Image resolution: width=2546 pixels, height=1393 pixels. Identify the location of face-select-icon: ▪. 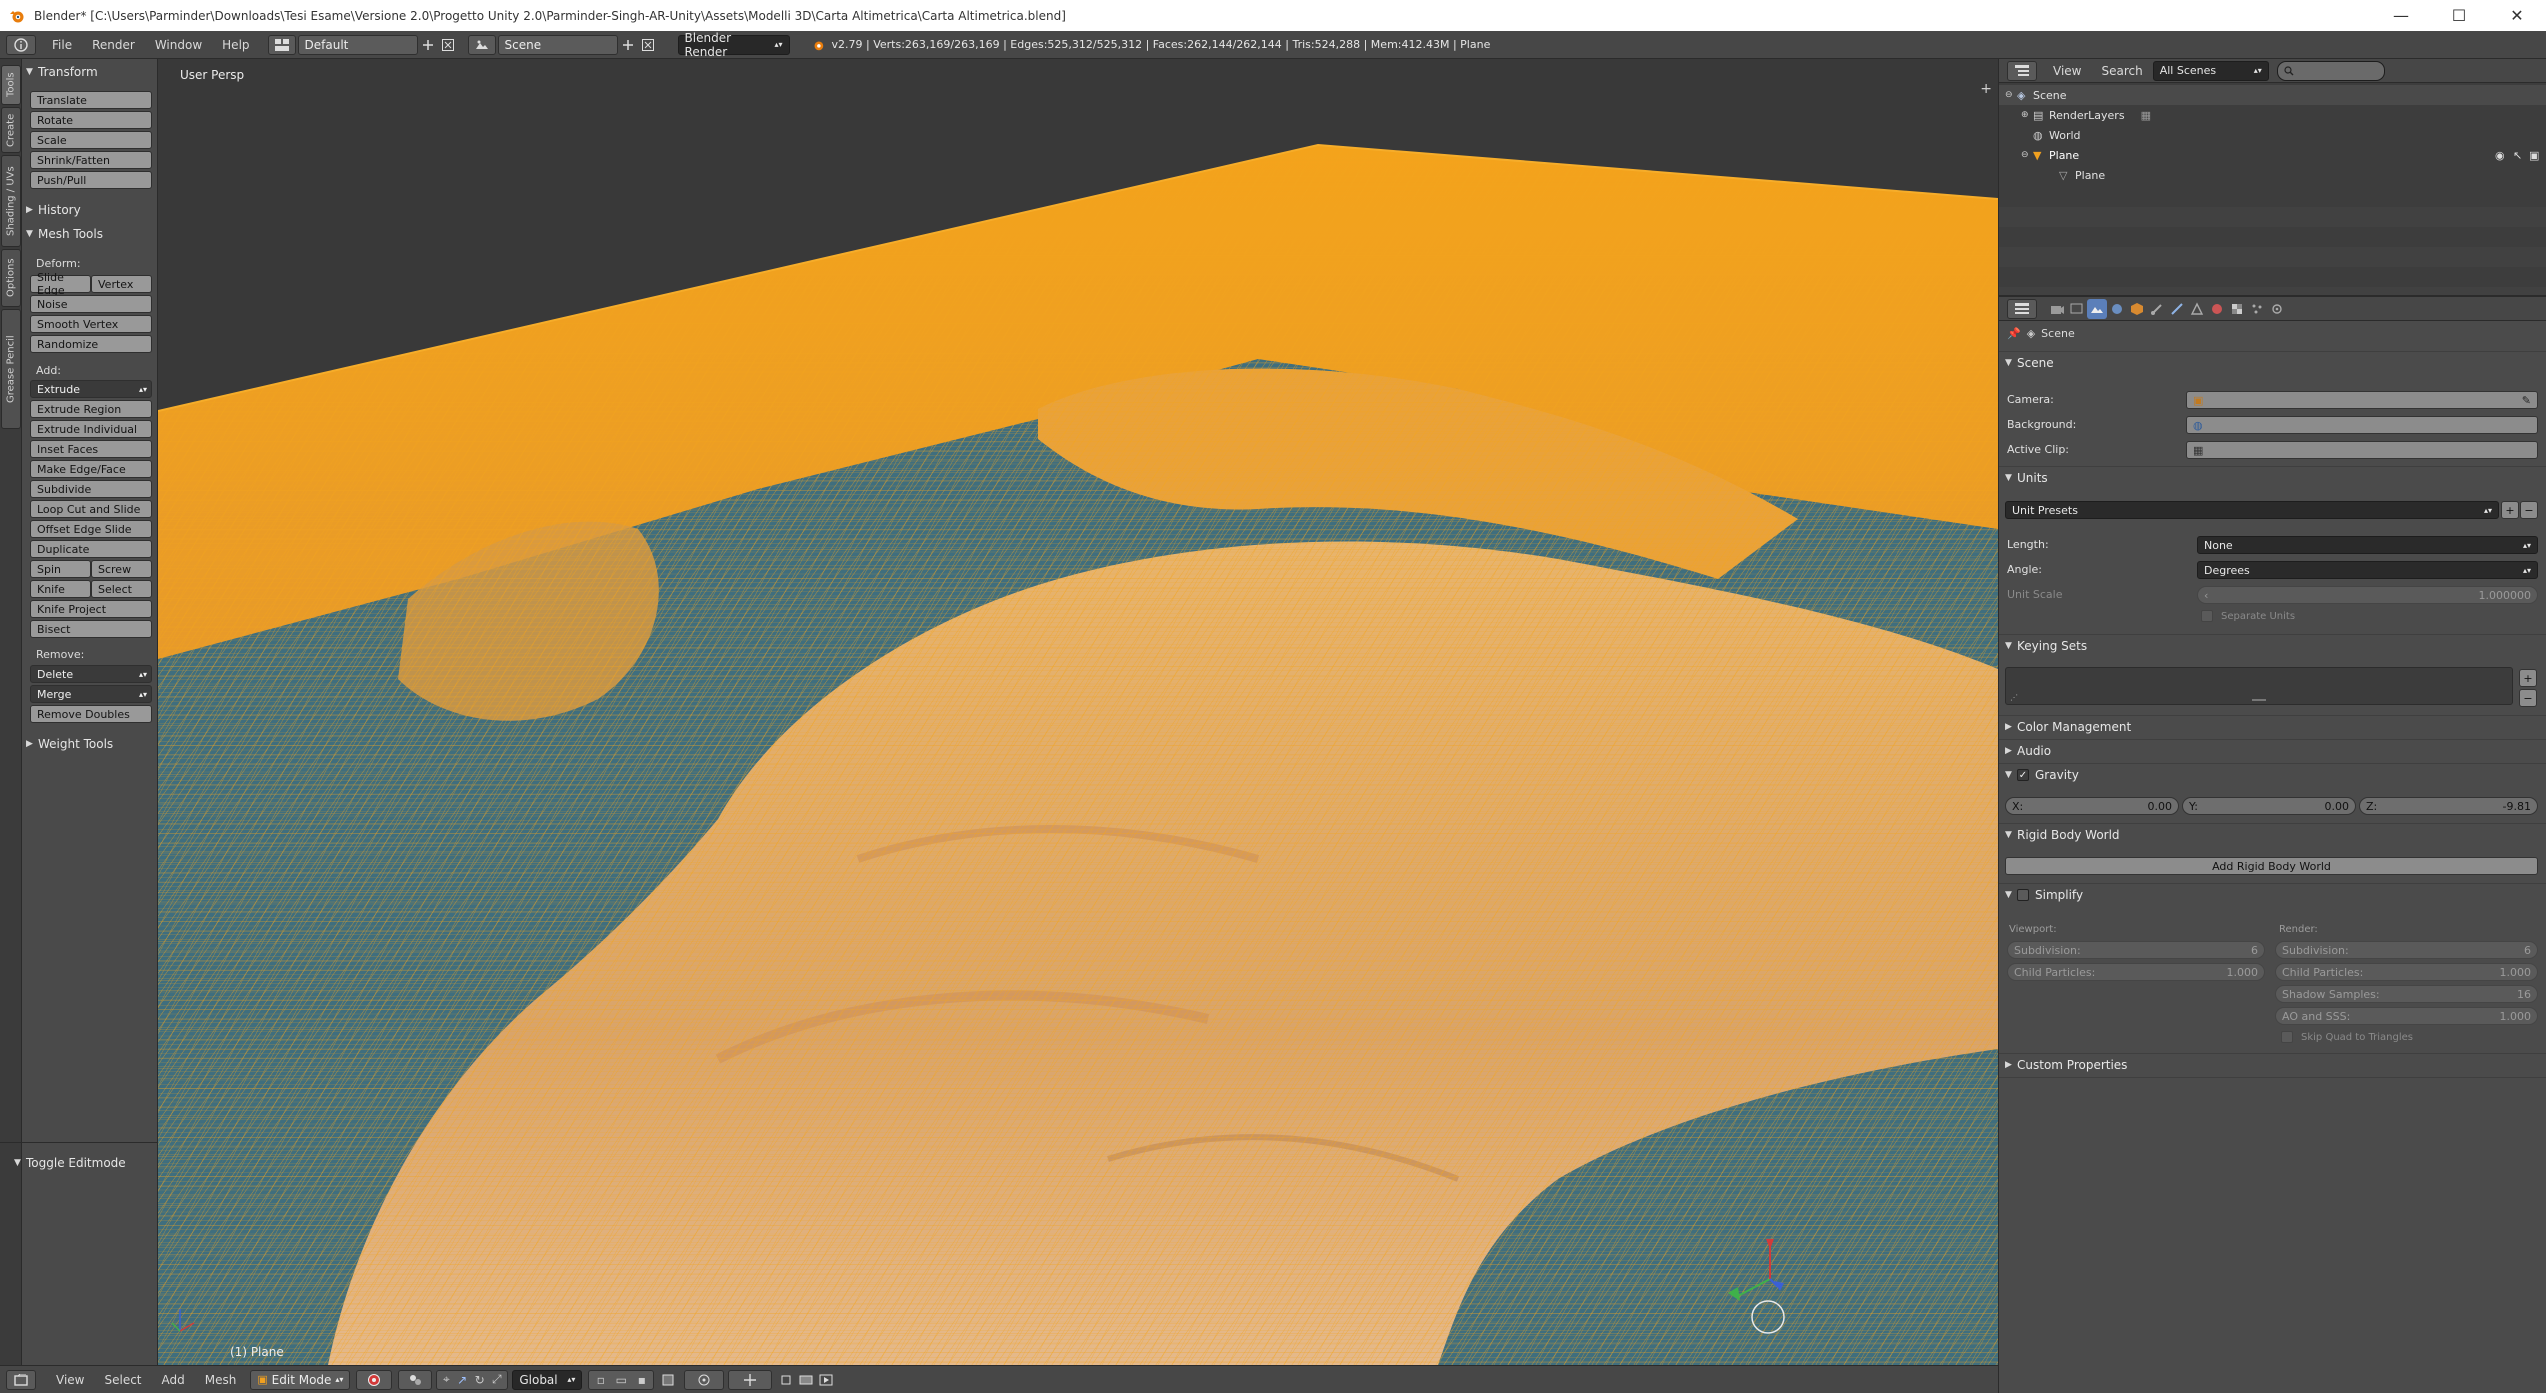
(642, 1380).